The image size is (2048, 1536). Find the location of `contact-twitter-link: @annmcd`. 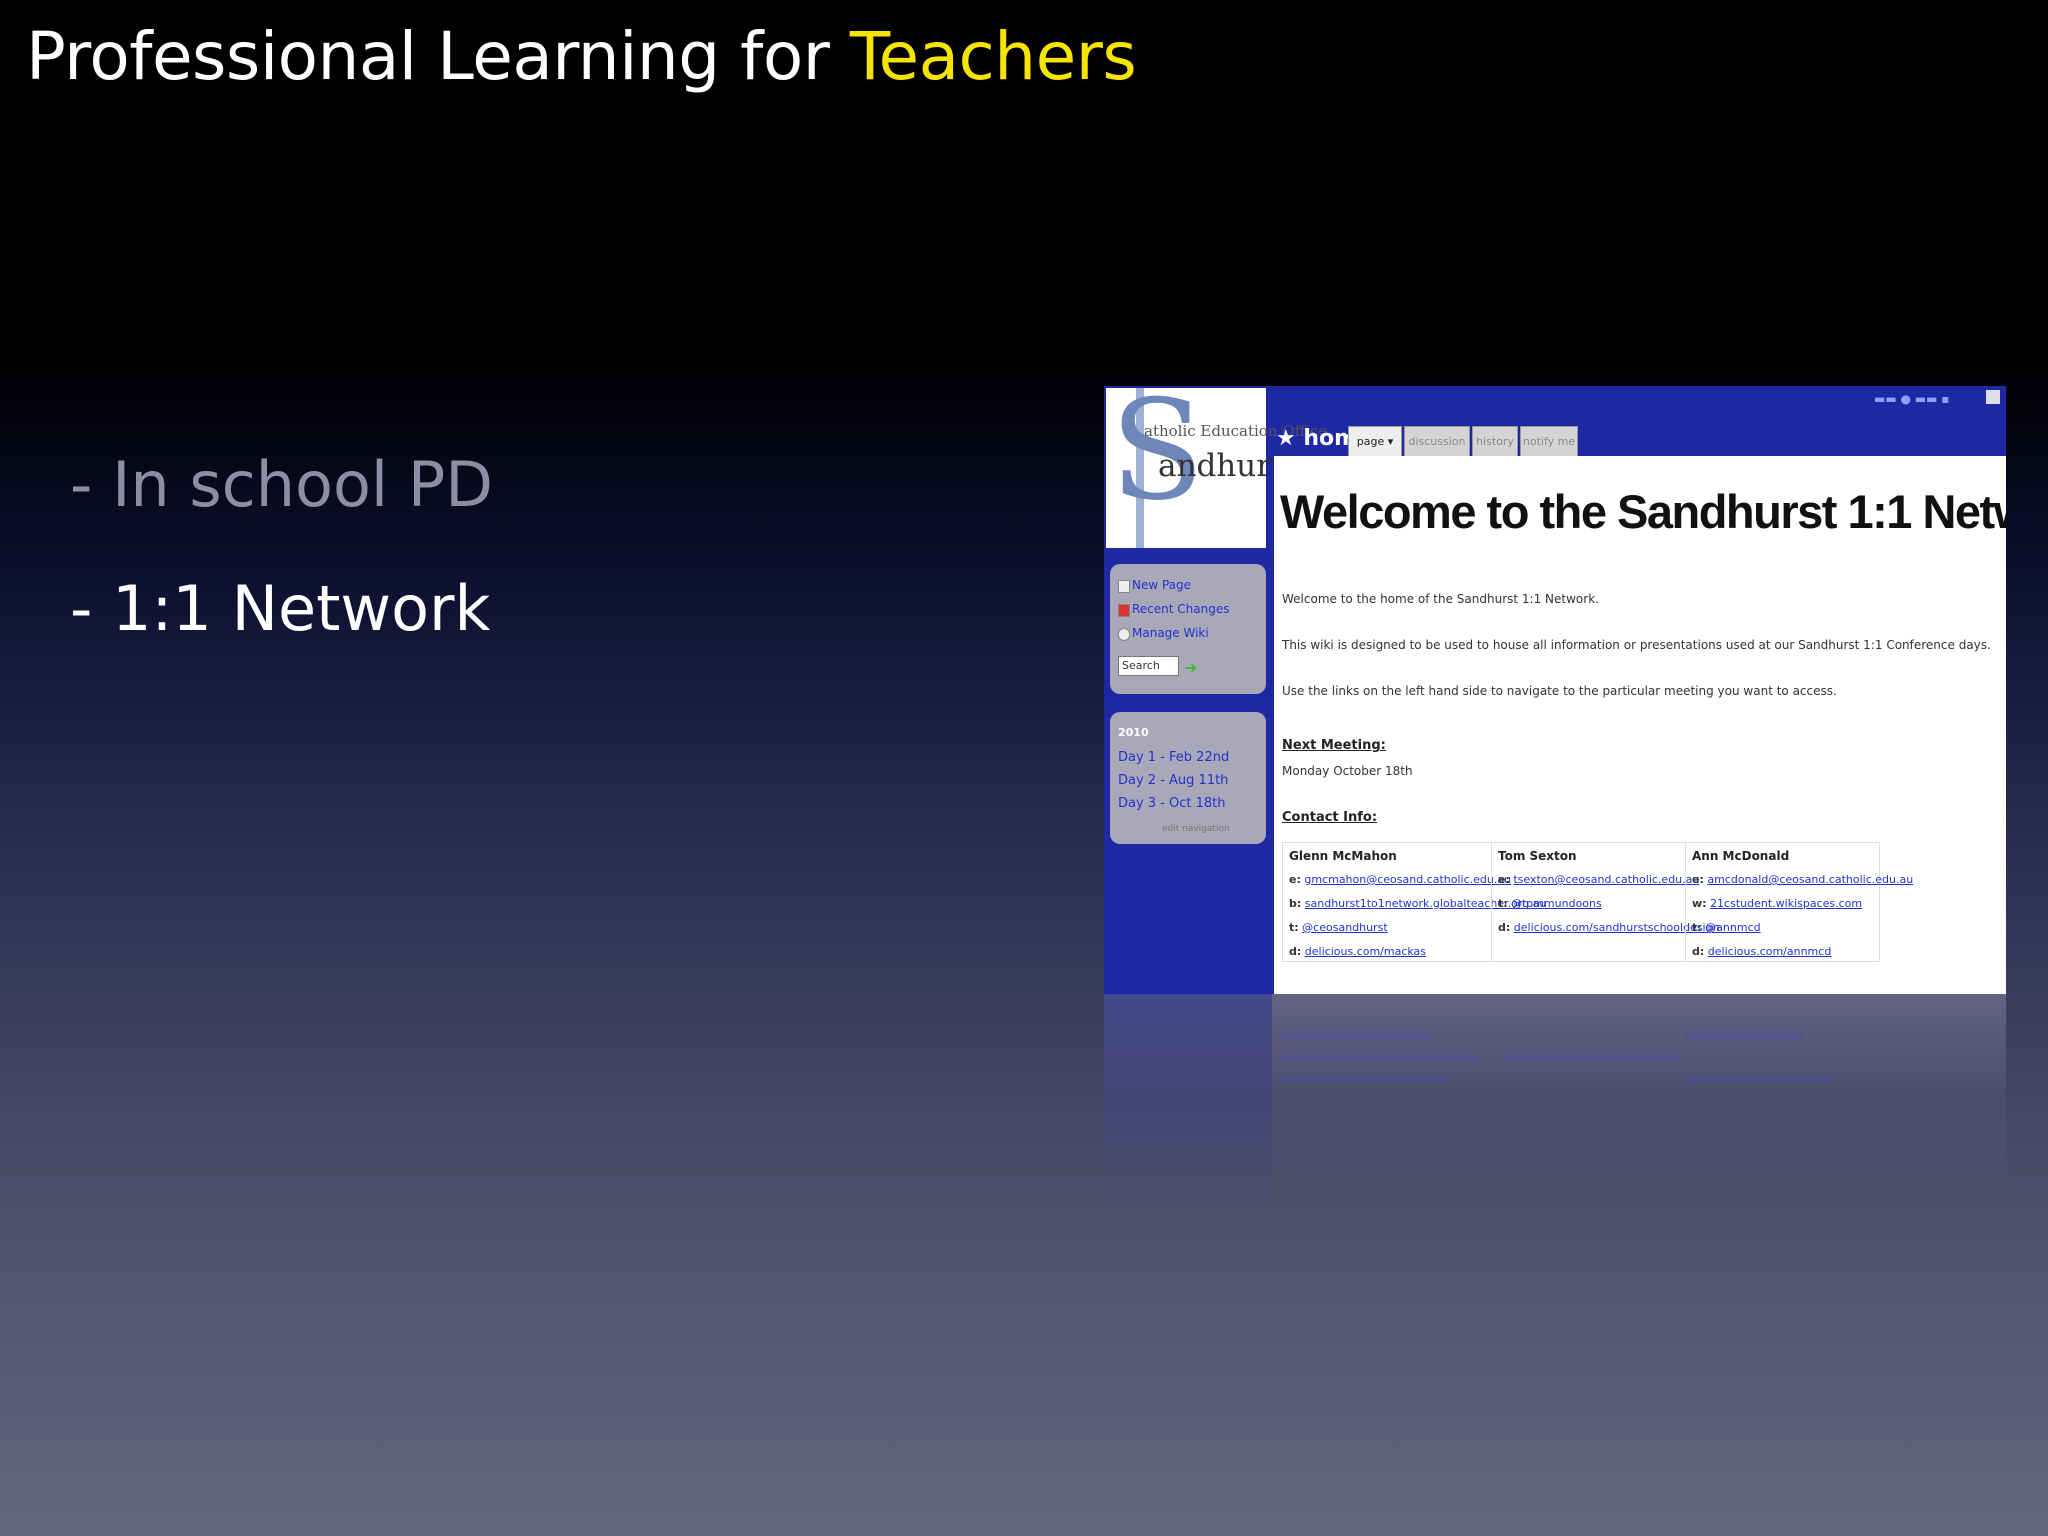

contact-twitter-link: @annmcd is located at coordinates (1732, 927).